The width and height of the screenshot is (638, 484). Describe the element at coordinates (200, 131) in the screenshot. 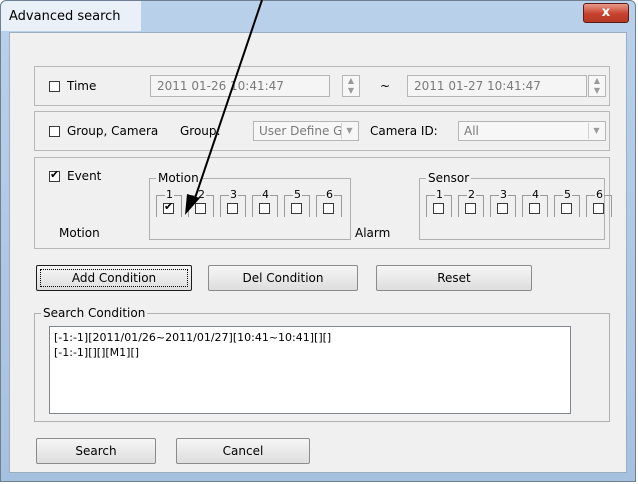

I see `group-label: Group:` at that location.